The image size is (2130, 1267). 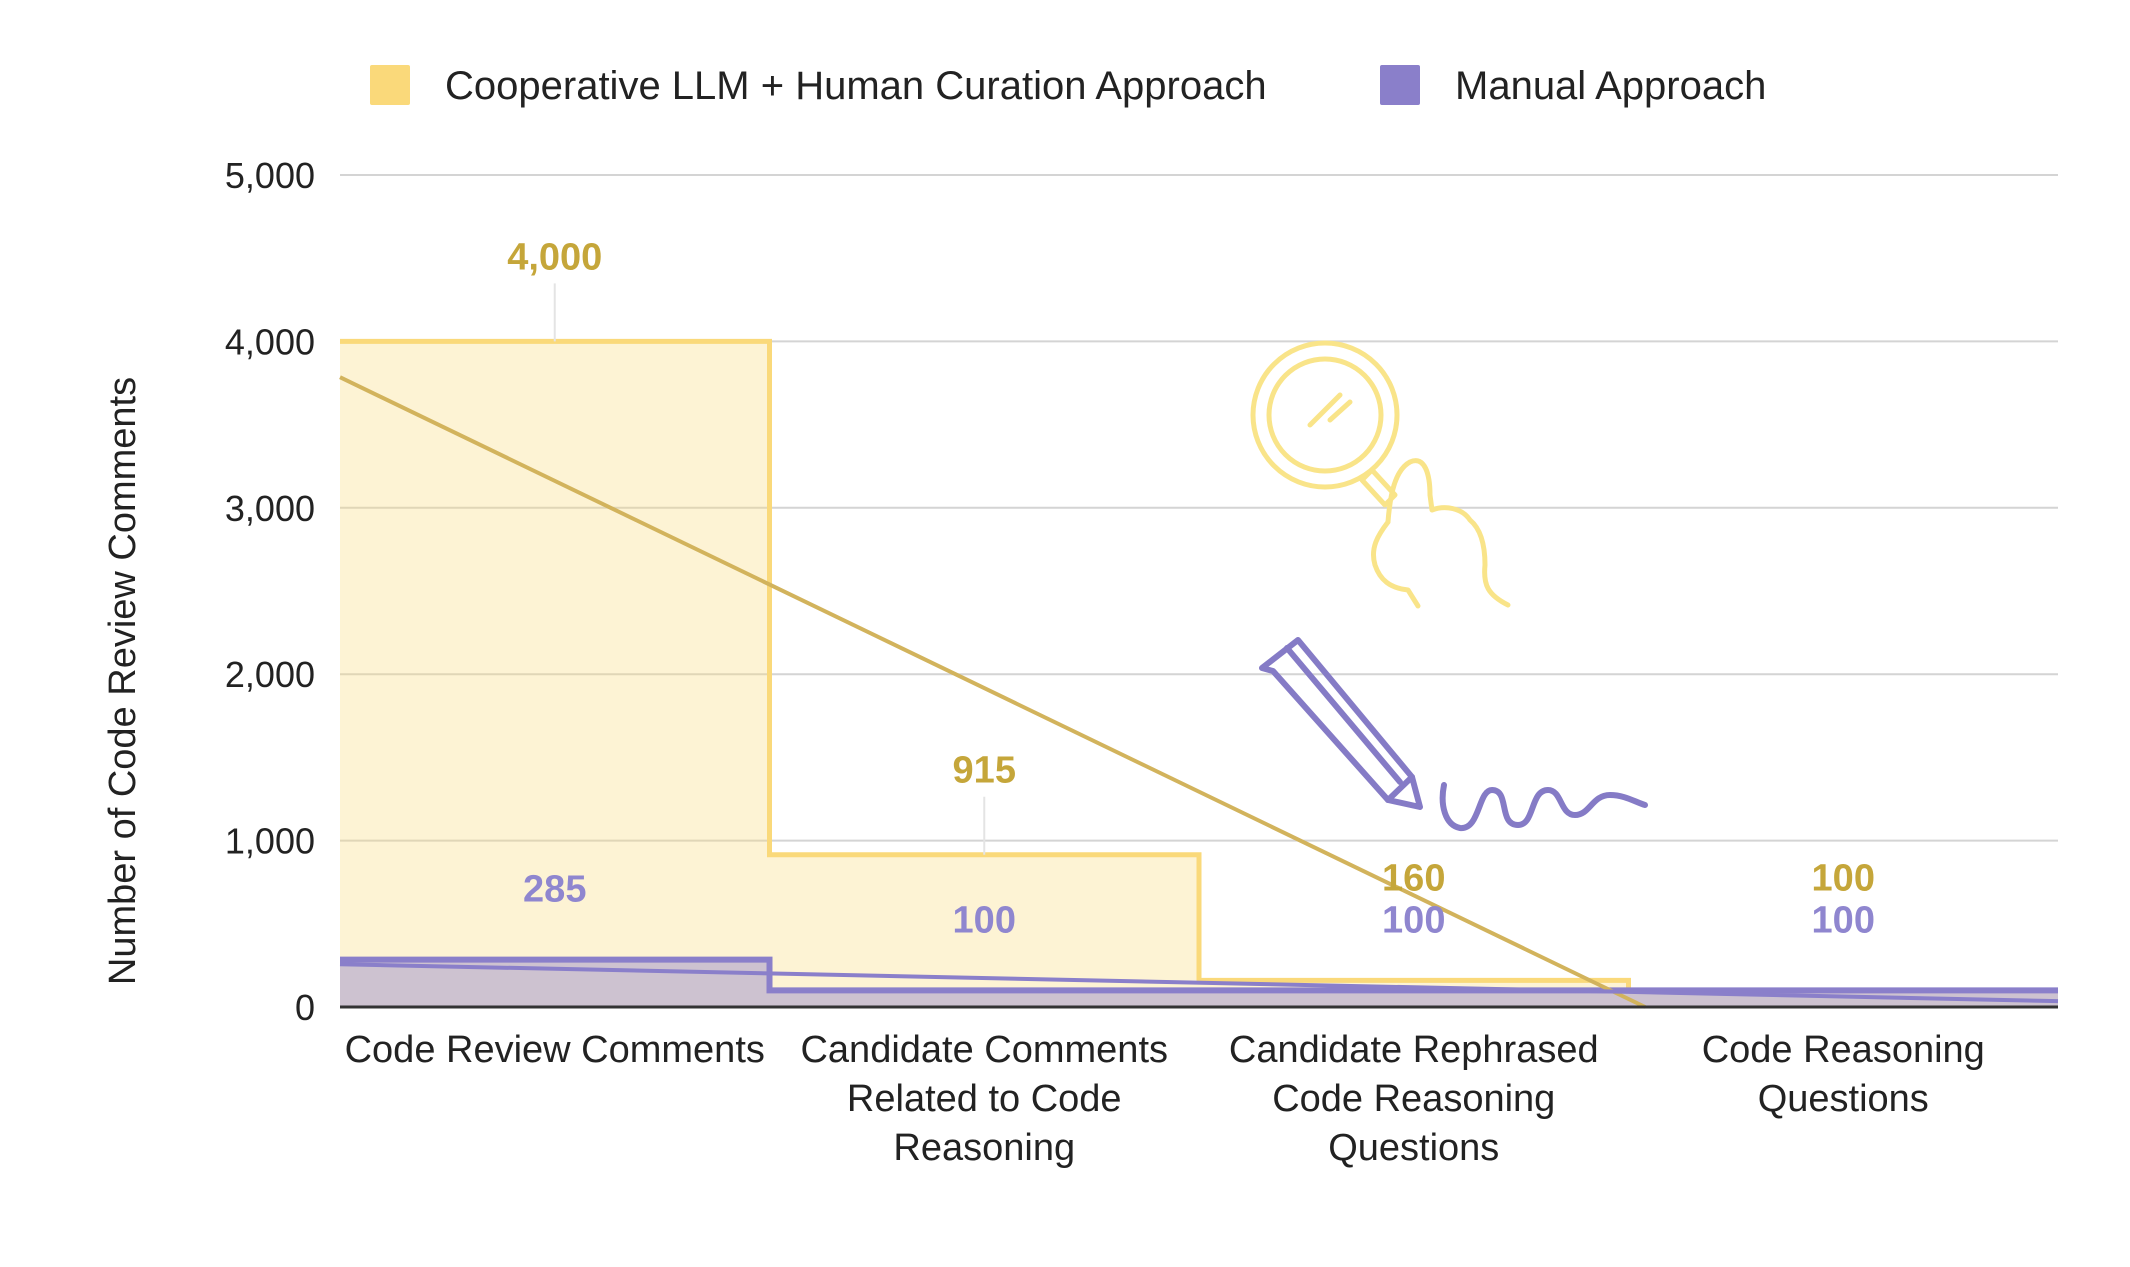 I want to click on x-category-label: Code Reasoning Questions, so click(x=1843, y=1074).